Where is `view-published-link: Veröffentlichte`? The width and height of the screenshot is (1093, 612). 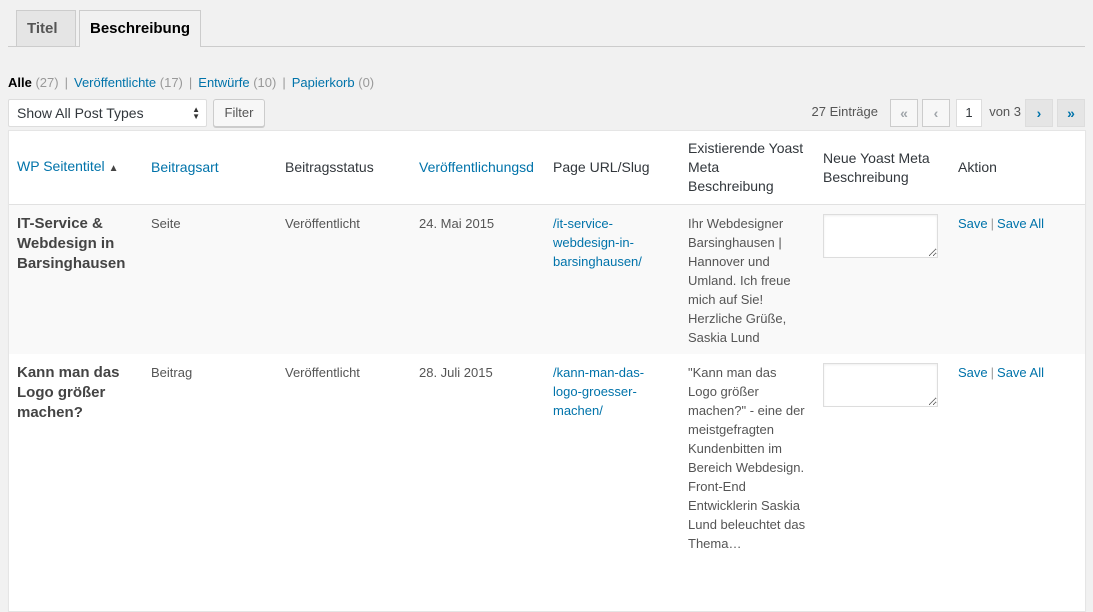
view-published-link: Veröffentlichte is located at coordinates (115, 82).